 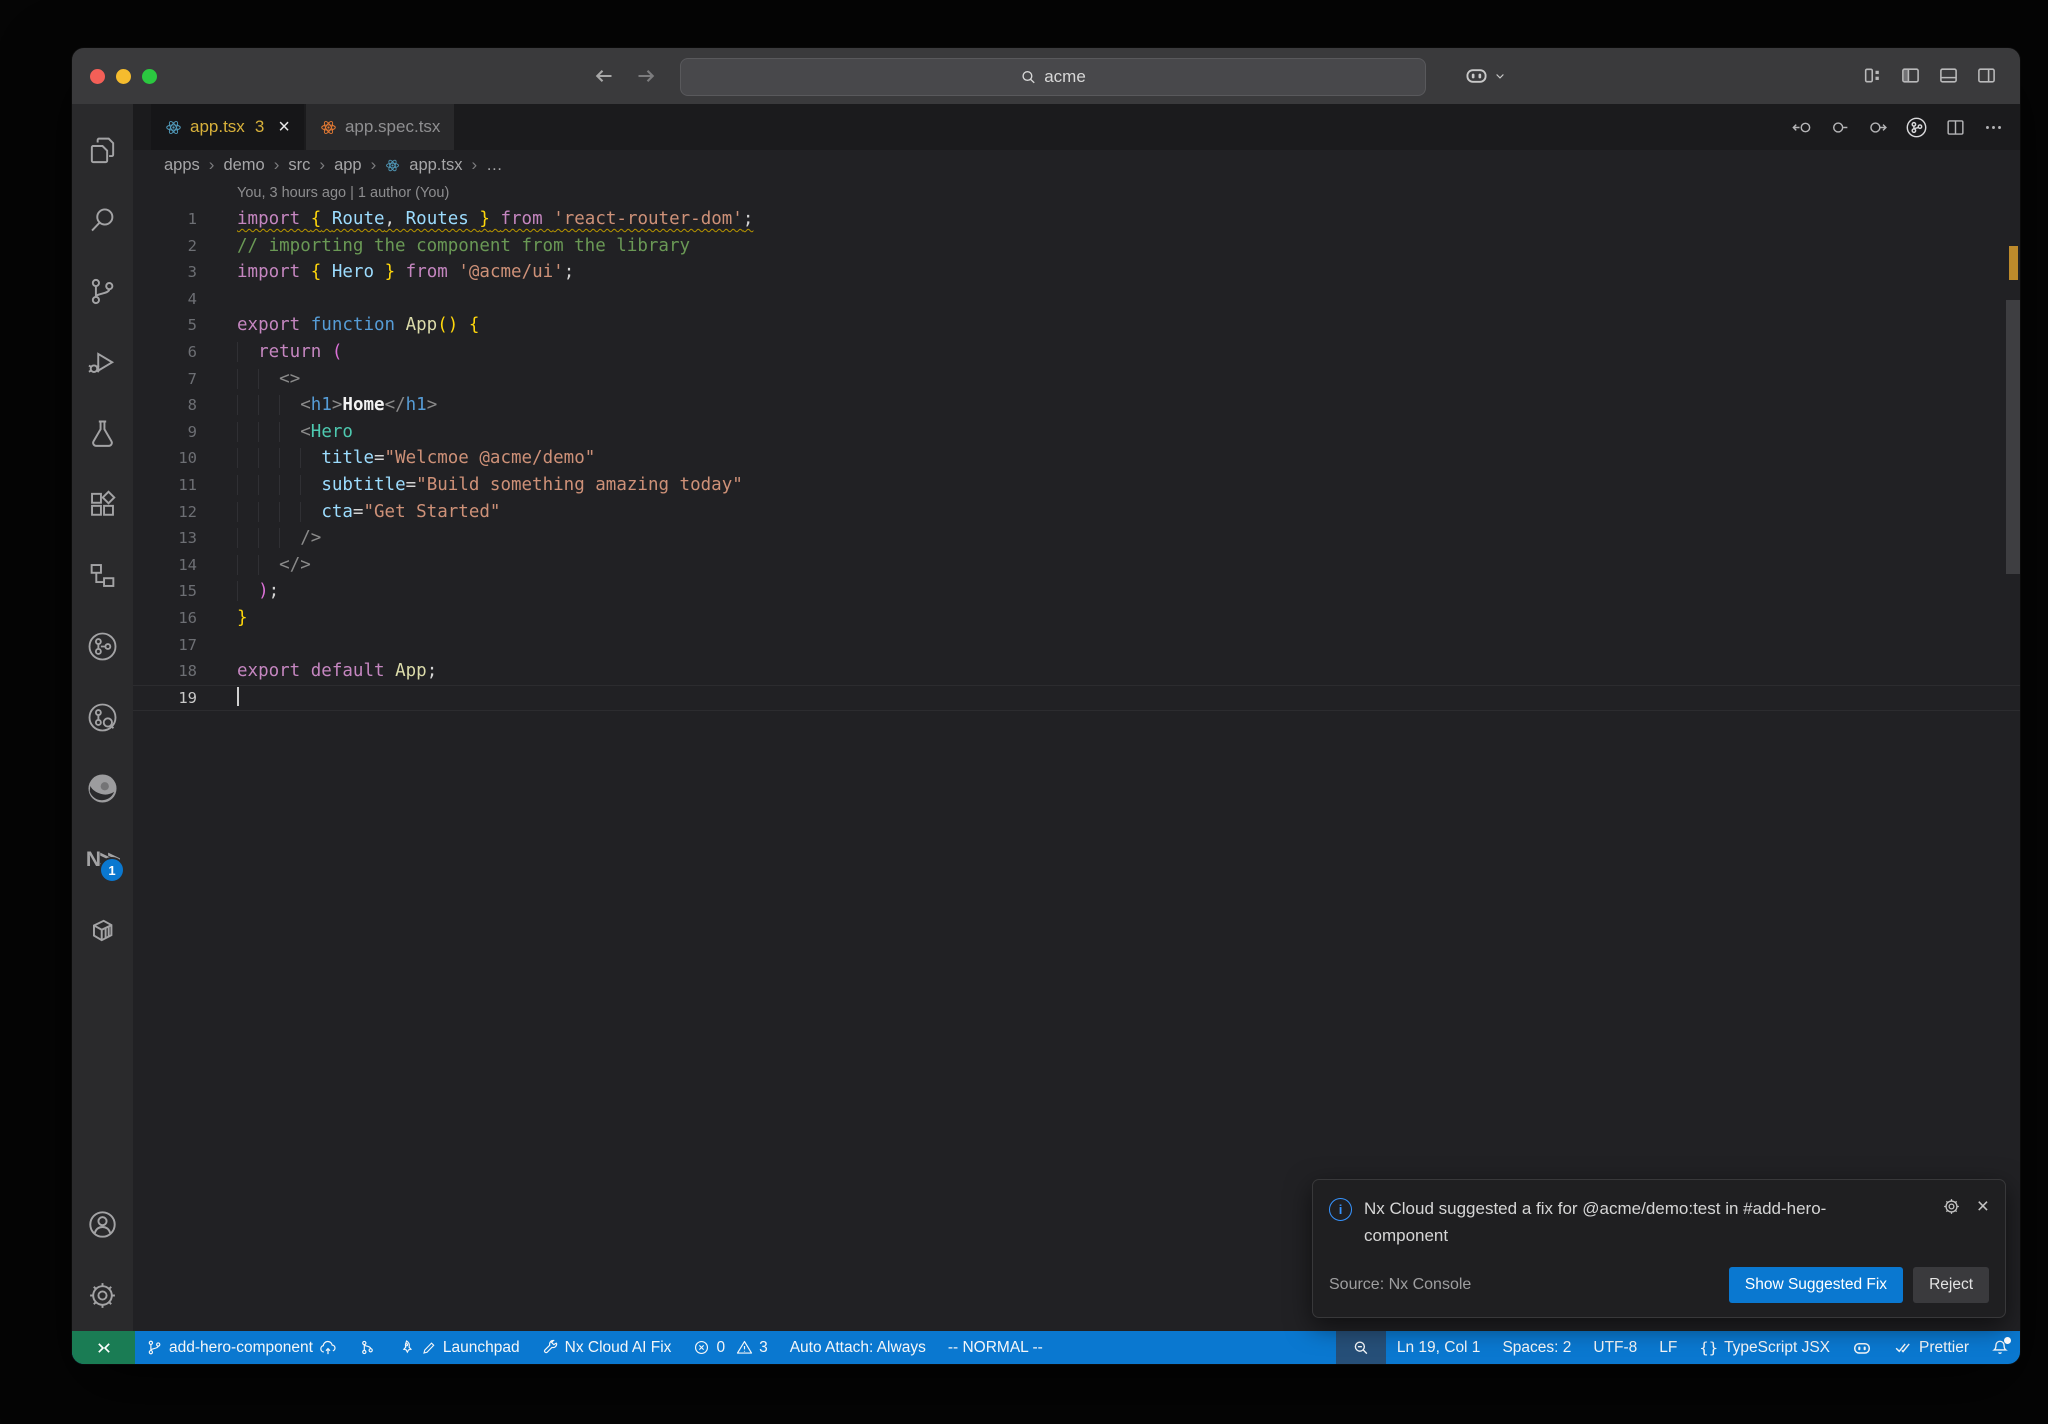 What do you see at coordinates (1839, 127) in the screenshot?
I see `run-circle-icon` at bounding box center [1839, 127].